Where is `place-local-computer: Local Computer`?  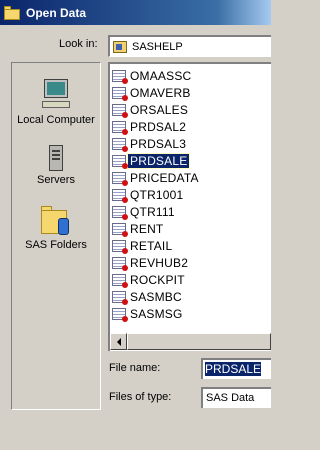 place-local-computer: Local Computer is located at coordinates (56, 102).